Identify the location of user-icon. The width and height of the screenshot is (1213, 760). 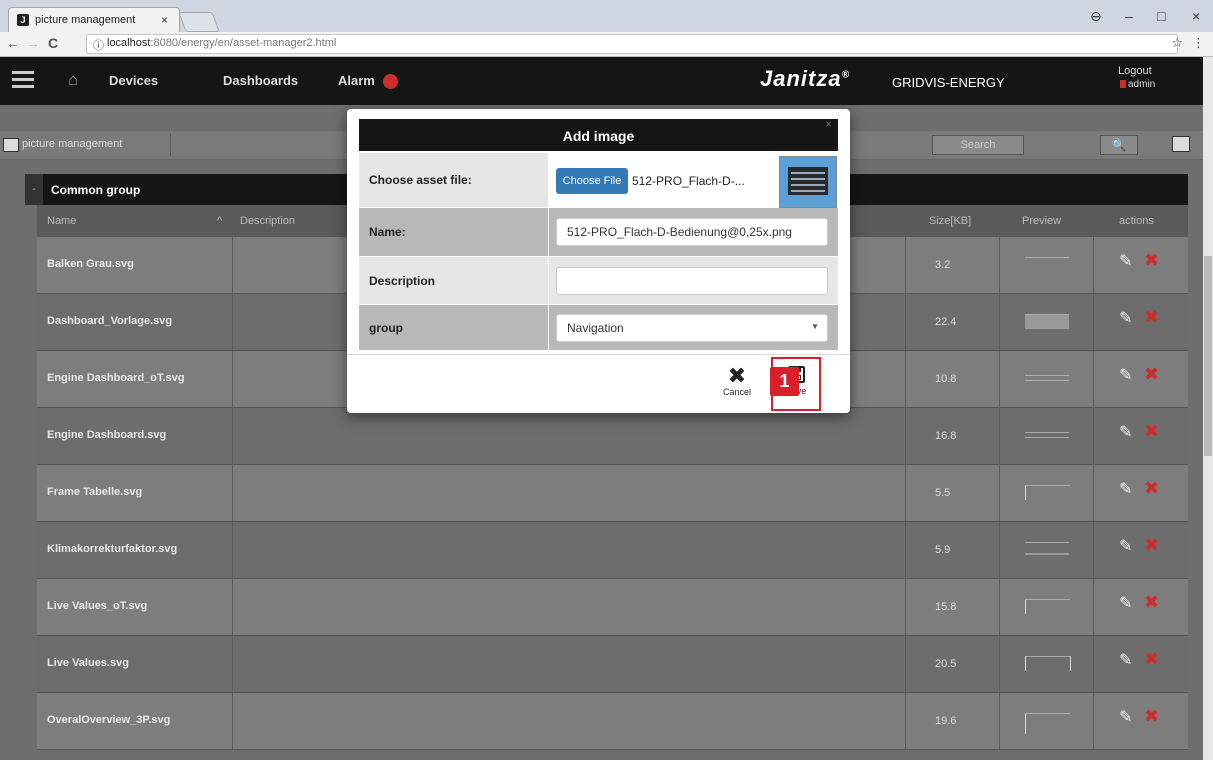
(1123, 84).